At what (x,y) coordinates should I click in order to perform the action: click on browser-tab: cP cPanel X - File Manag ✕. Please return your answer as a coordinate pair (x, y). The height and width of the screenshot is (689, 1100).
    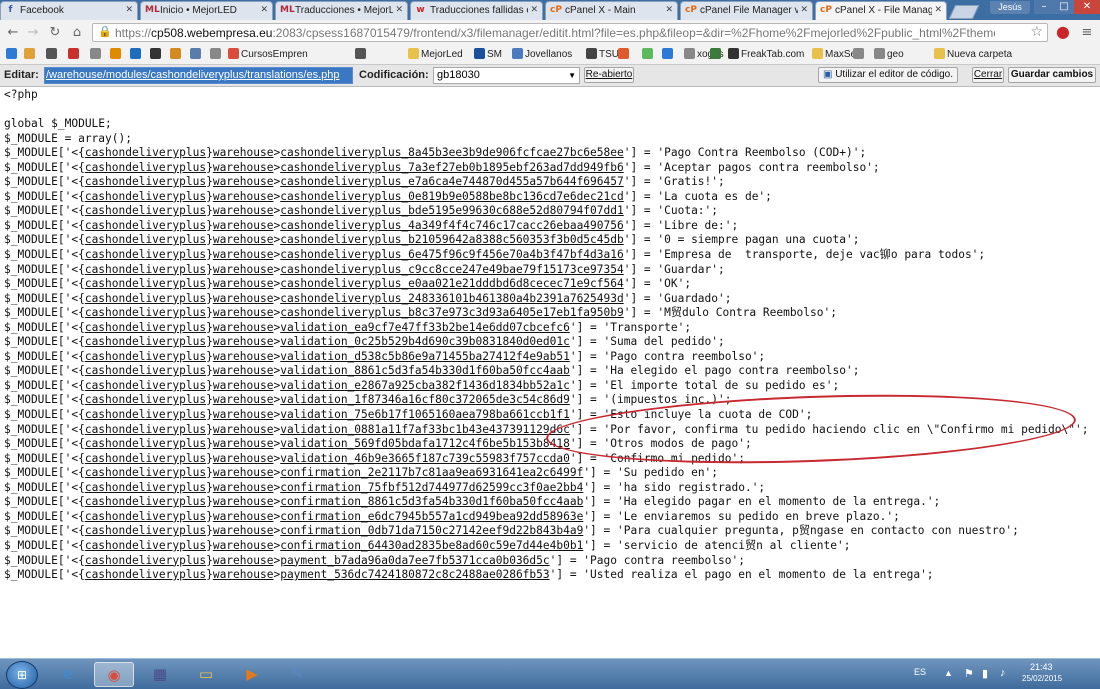
    Looking at the image, I should click on (881, 10).